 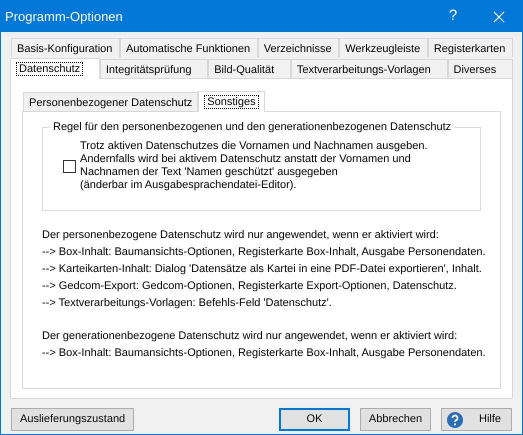 I want to click on tab: Textverarbeitungs-Vorlagen, so click(x=369, y=68).